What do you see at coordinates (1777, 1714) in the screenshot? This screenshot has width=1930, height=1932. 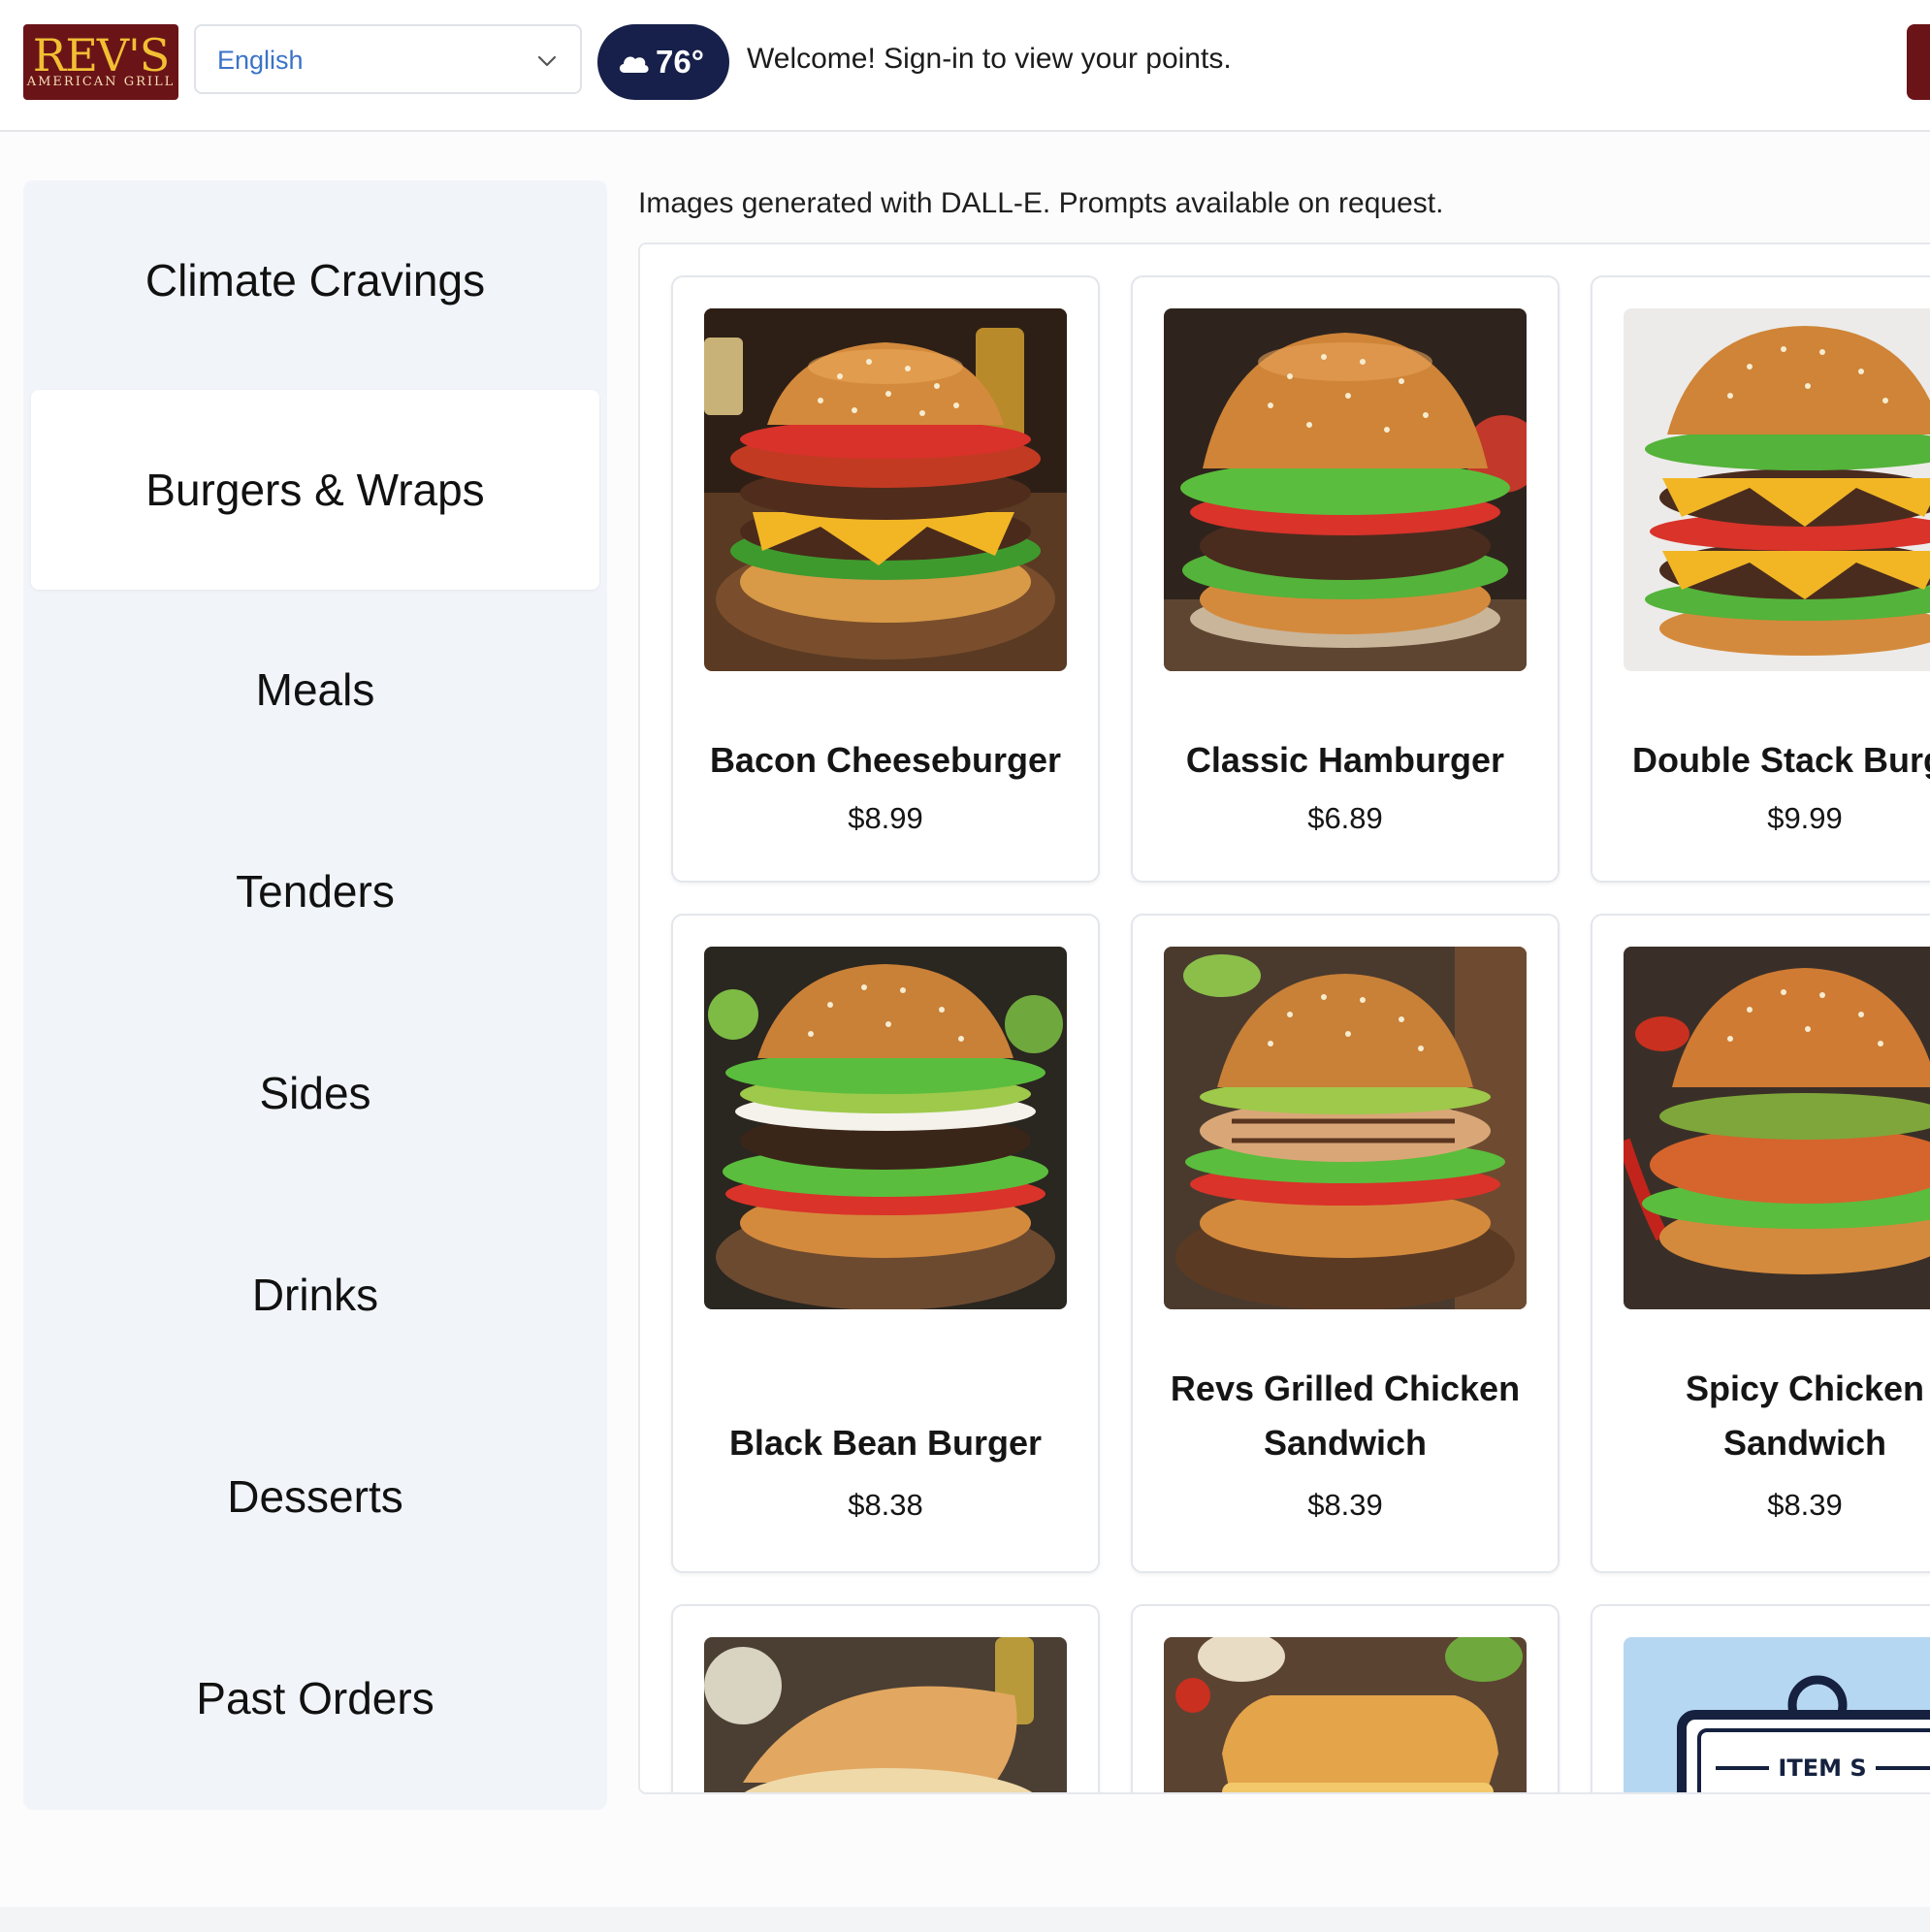 I see `items-coming-soon-image: ITEM S` at bounding box center [1777, 1714].